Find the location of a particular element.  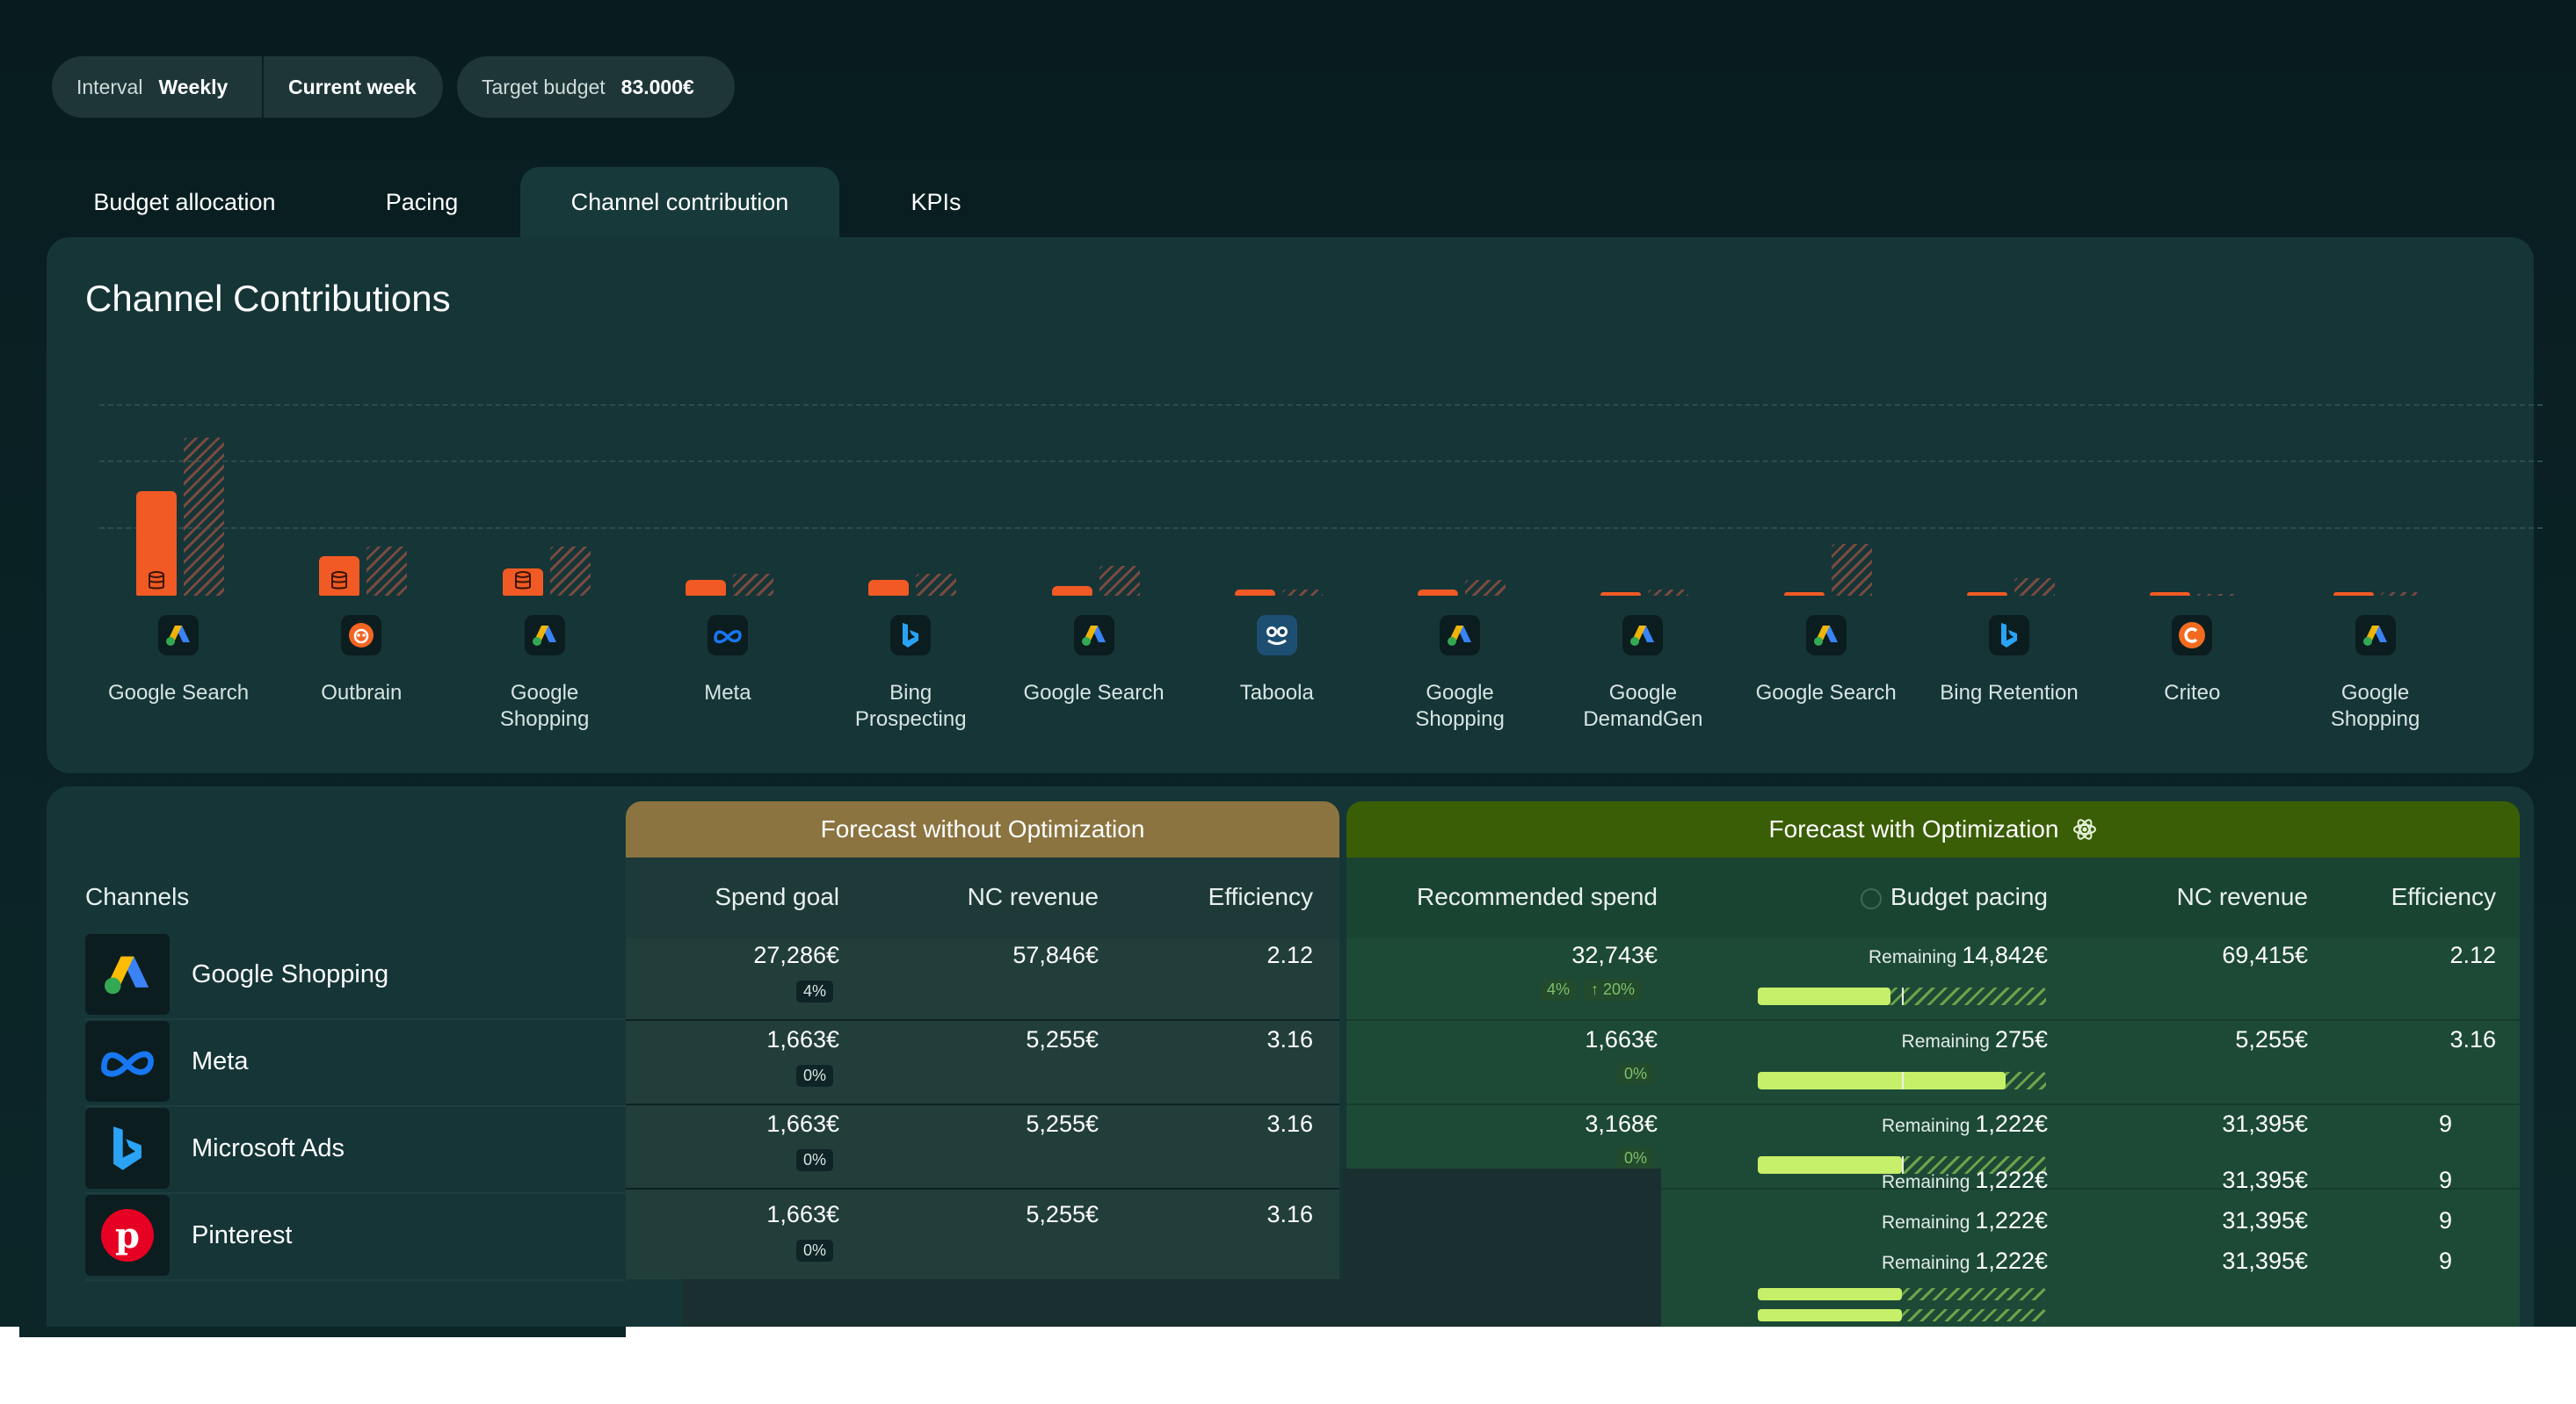

interval-selector: Interval Weekly is located at coordinates (157, 87).